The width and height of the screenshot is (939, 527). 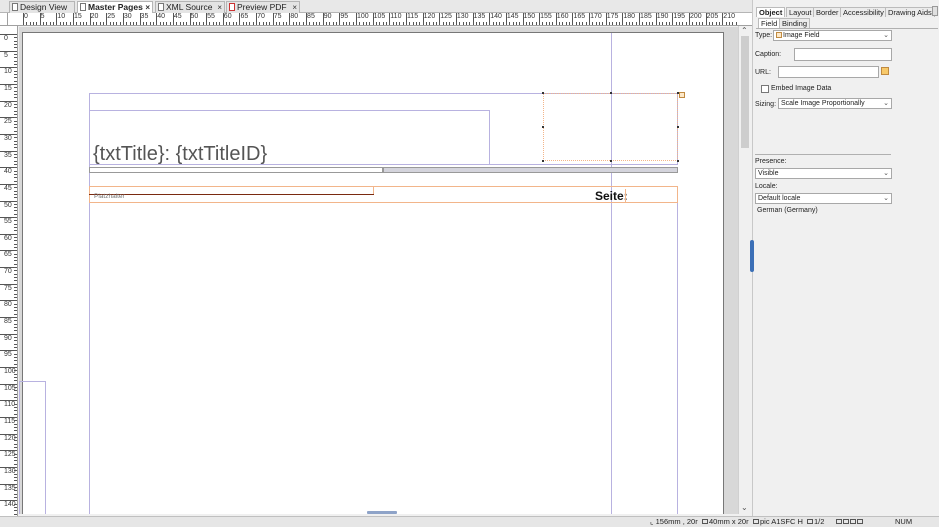 What do you see at coordinates (823, 198) in the screenshot?
I see `locale-select: Default locale ⌄` at bounding box center [823, 198].